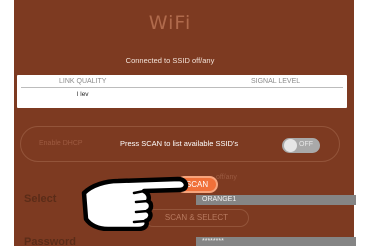 This screenshot has width=368, height=246. What do you see at coordinates (276, 241) in the screenshot?
I see `password-field: ********` at bounding box center [276, 241].